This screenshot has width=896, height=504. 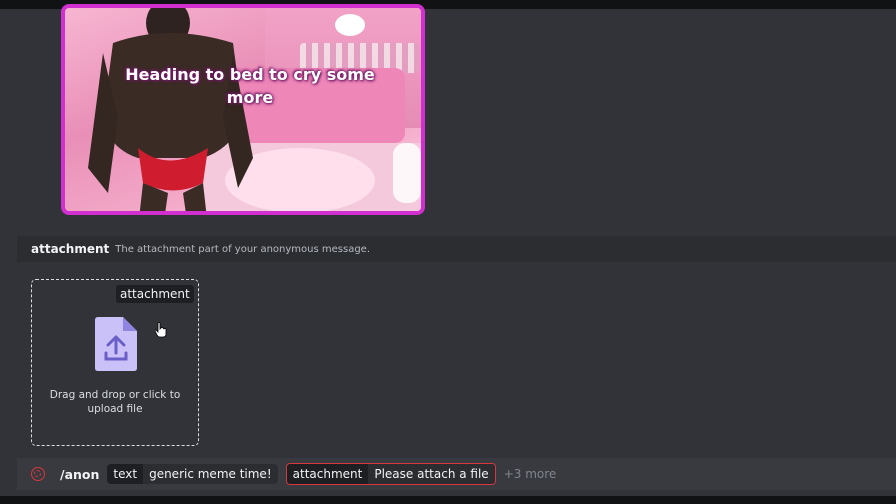 I want to click on option-value: generic meme time!, so click(x=210, y=474).